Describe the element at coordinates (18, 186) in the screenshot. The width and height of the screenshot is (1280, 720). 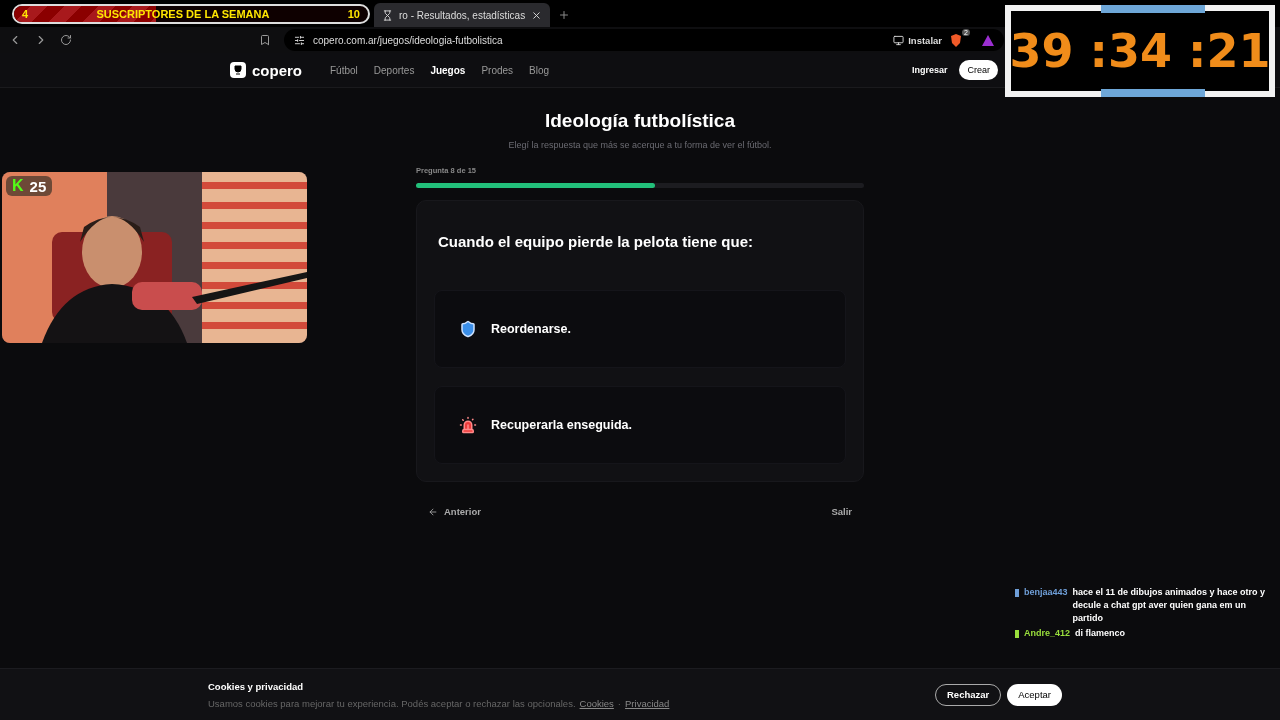
I see `logo-text: K` at that location.